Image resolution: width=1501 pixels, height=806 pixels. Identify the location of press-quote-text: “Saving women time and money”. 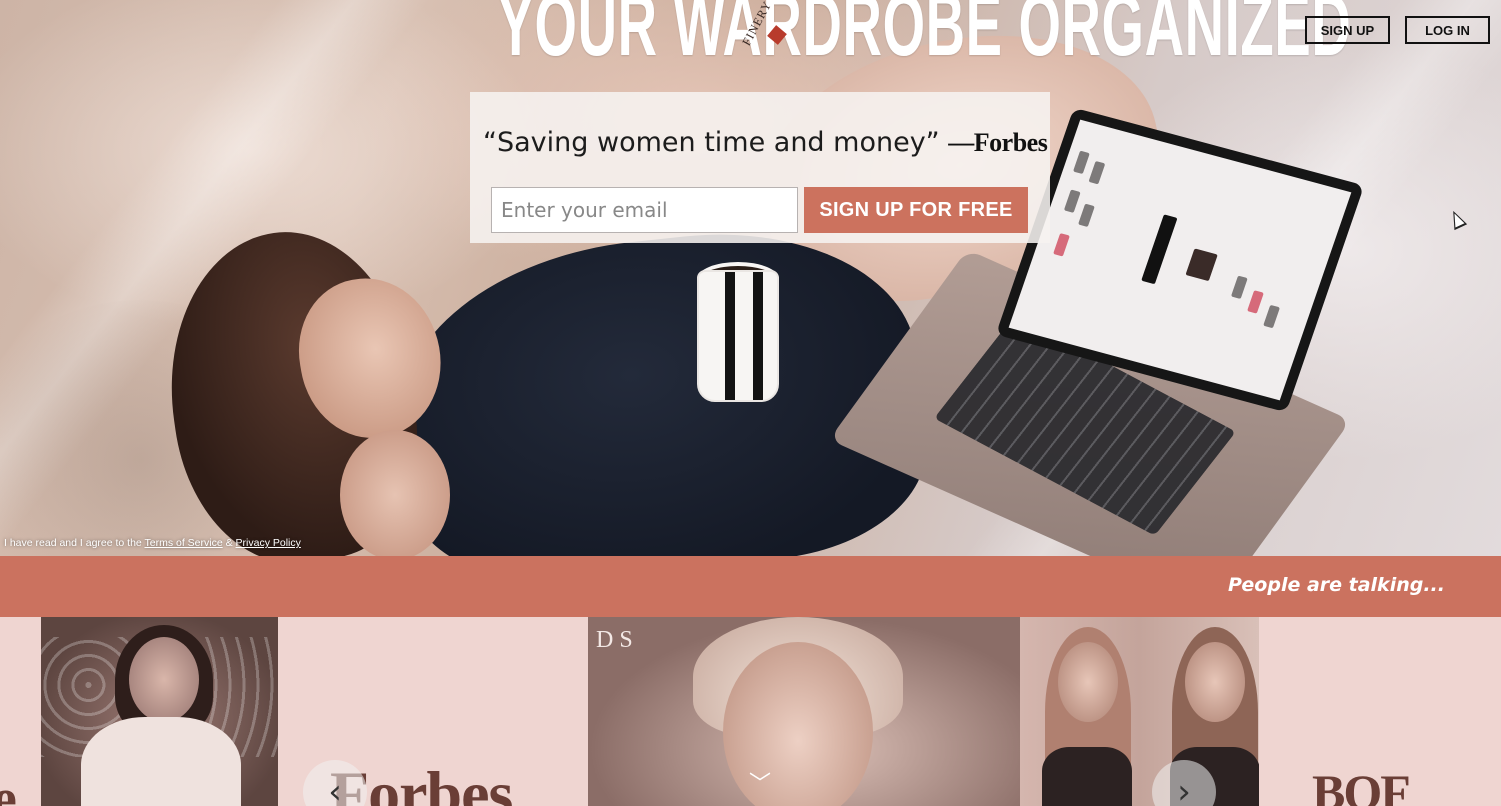
(711, 142).